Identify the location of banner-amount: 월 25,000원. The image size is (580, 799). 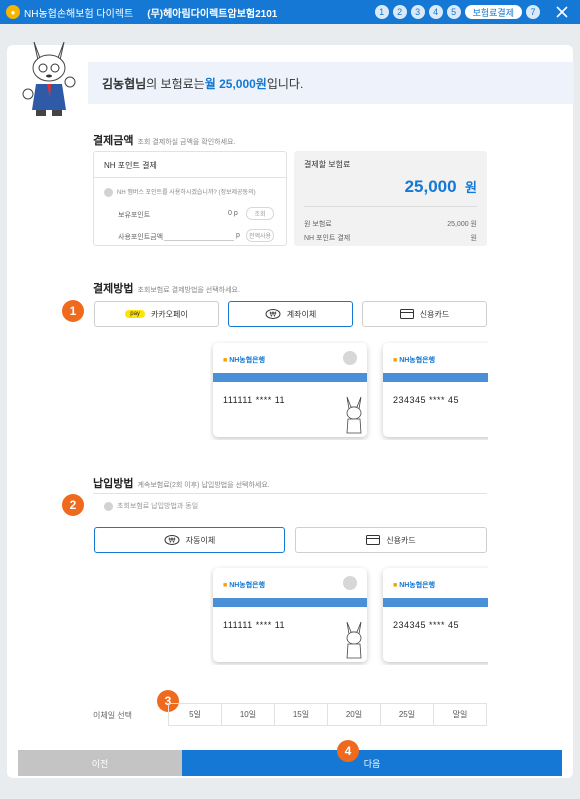
(235, 83).